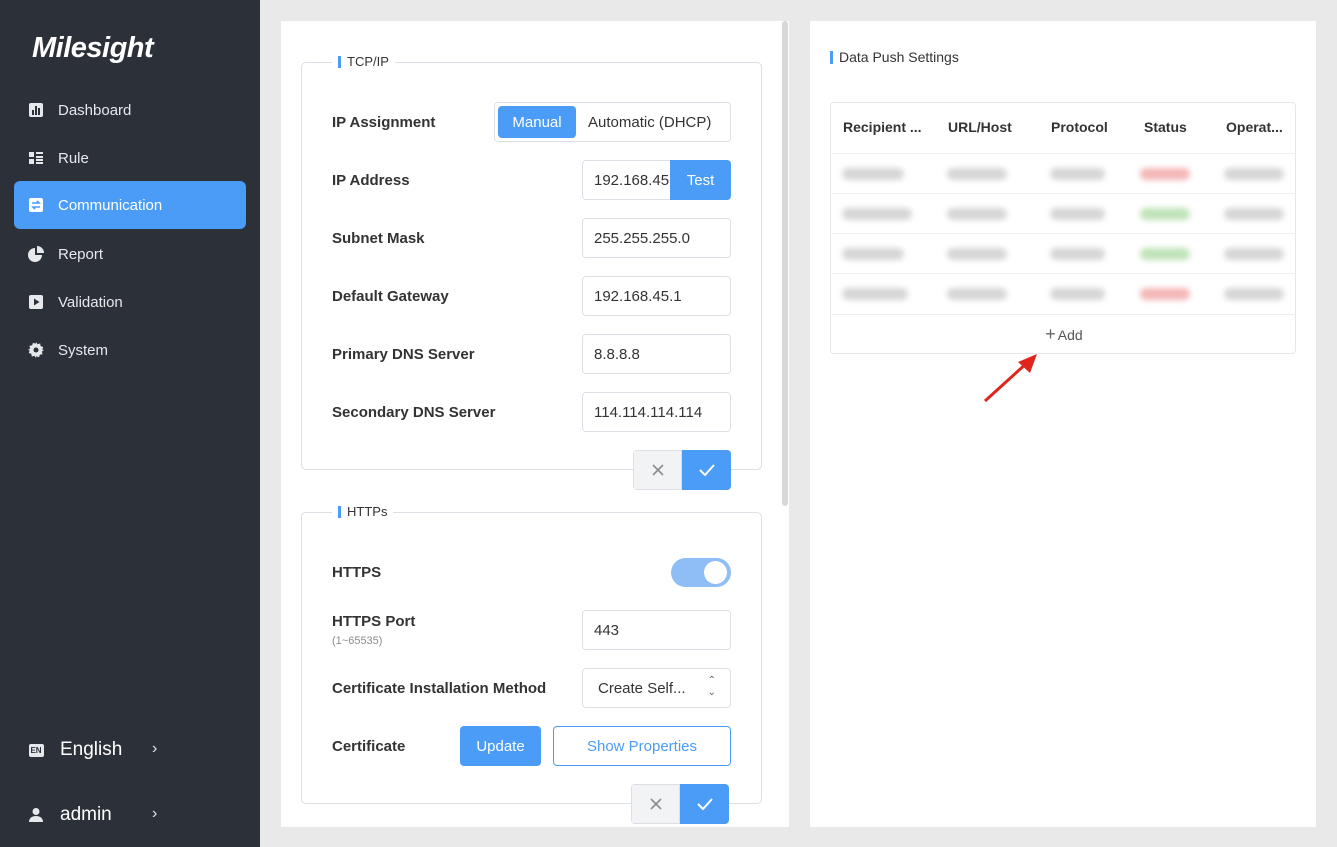  I want to click on default-gateway-input: 192.168.45.1, so click(656, 296).